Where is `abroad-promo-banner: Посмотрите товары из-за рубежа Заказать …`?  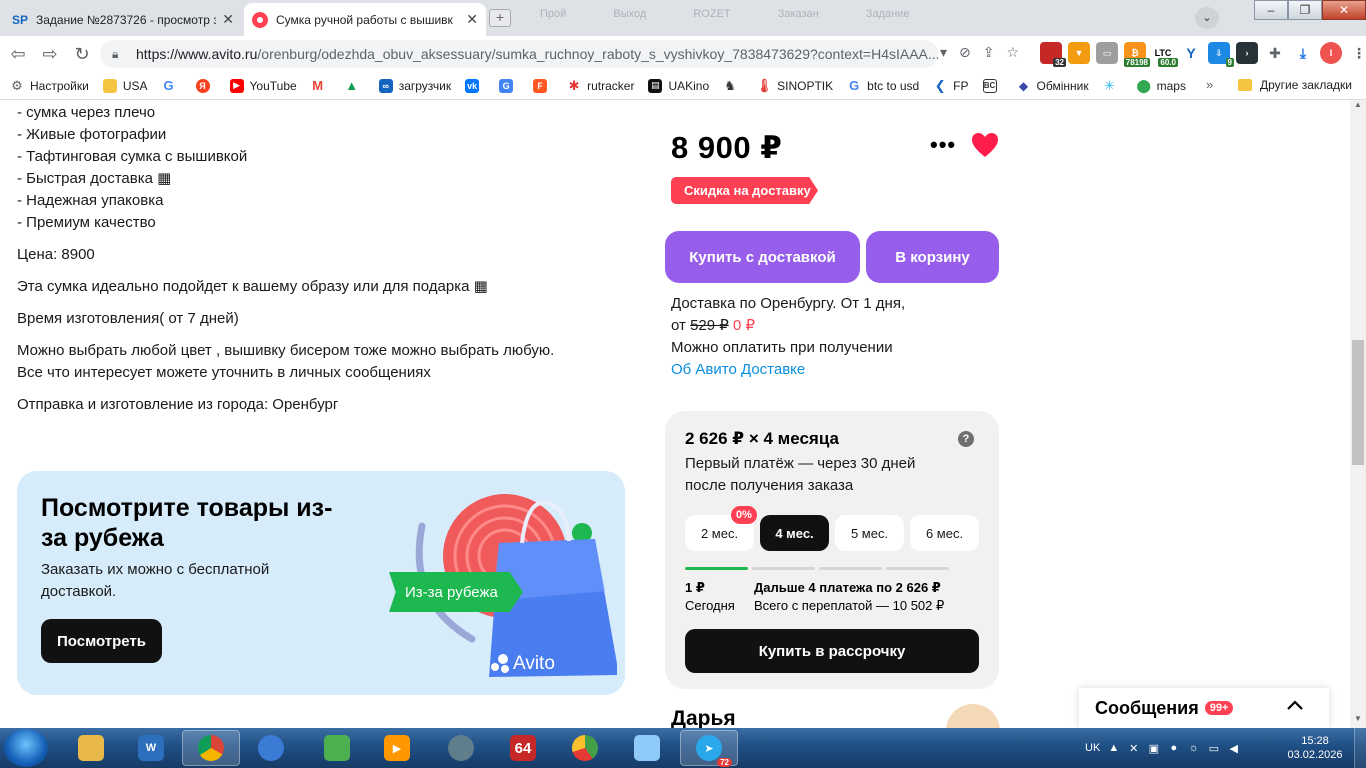
abroad-promo-banner: Посмотрите товары из-за рубежа Заказать … is located at coordinates (321, 583).